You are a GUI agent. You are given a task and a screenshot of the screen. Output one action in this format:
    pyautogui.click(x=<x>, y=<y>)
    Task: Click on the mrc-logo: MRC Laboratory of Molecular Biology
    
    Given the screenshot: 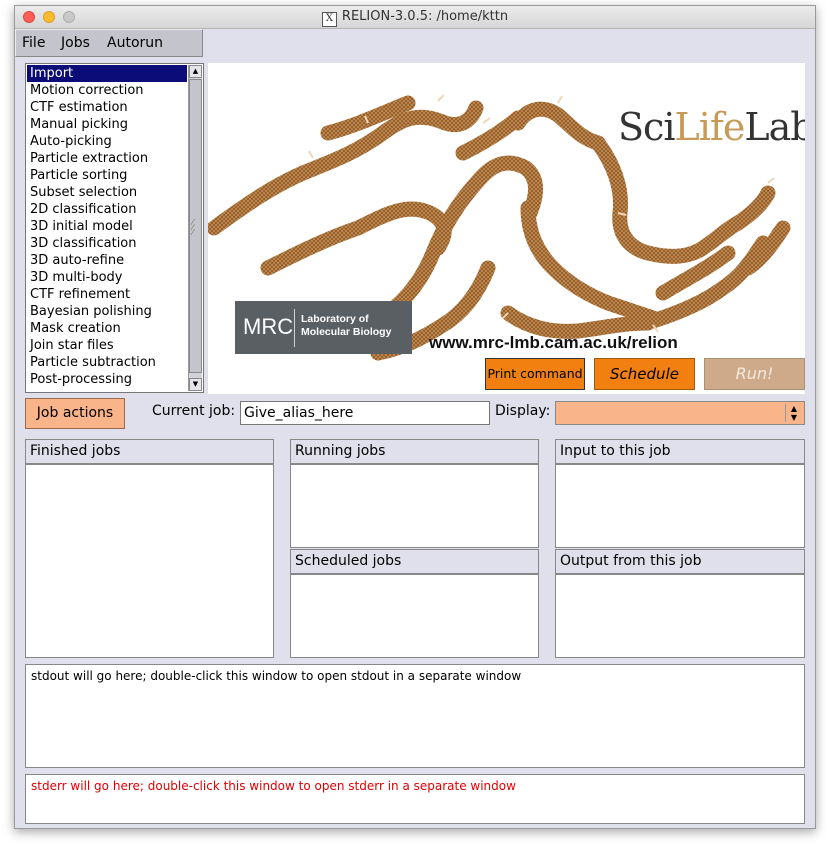 What is the action you would take?
    pyautogui.click(x=323, y=327)
    